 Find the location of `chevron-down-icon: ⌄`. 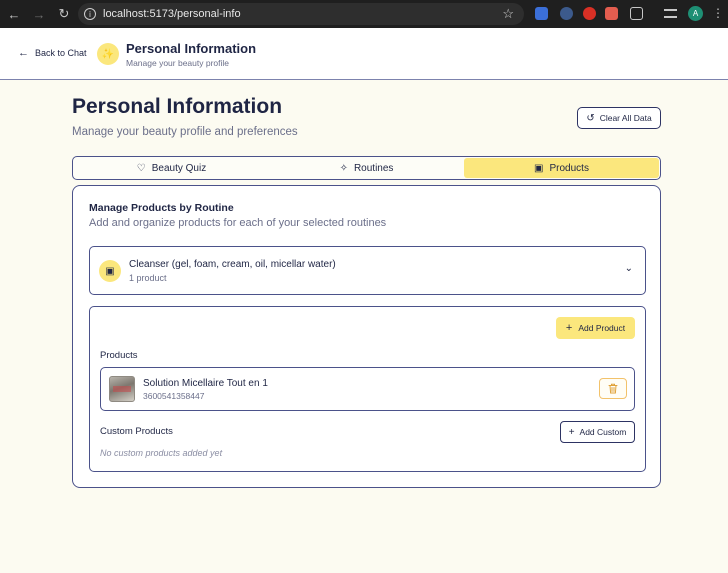

chevron-down-icon: ⌄ is located at coordinates (629, 268).